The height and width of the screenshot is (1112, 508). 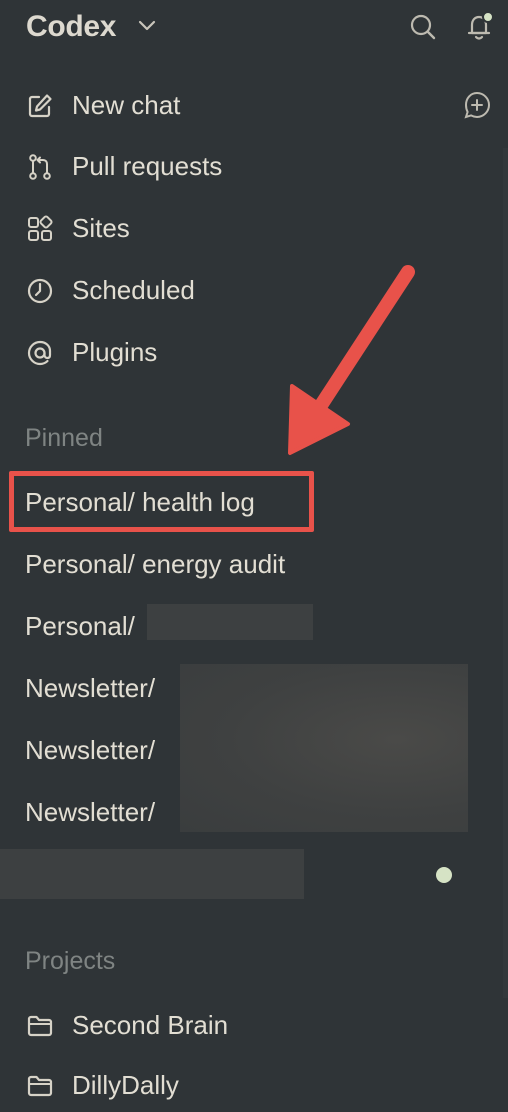 What do you see at coordinates (147, 26) in the screenshot?
I see `chevron-down-icon` at bounding box center [147, 26].